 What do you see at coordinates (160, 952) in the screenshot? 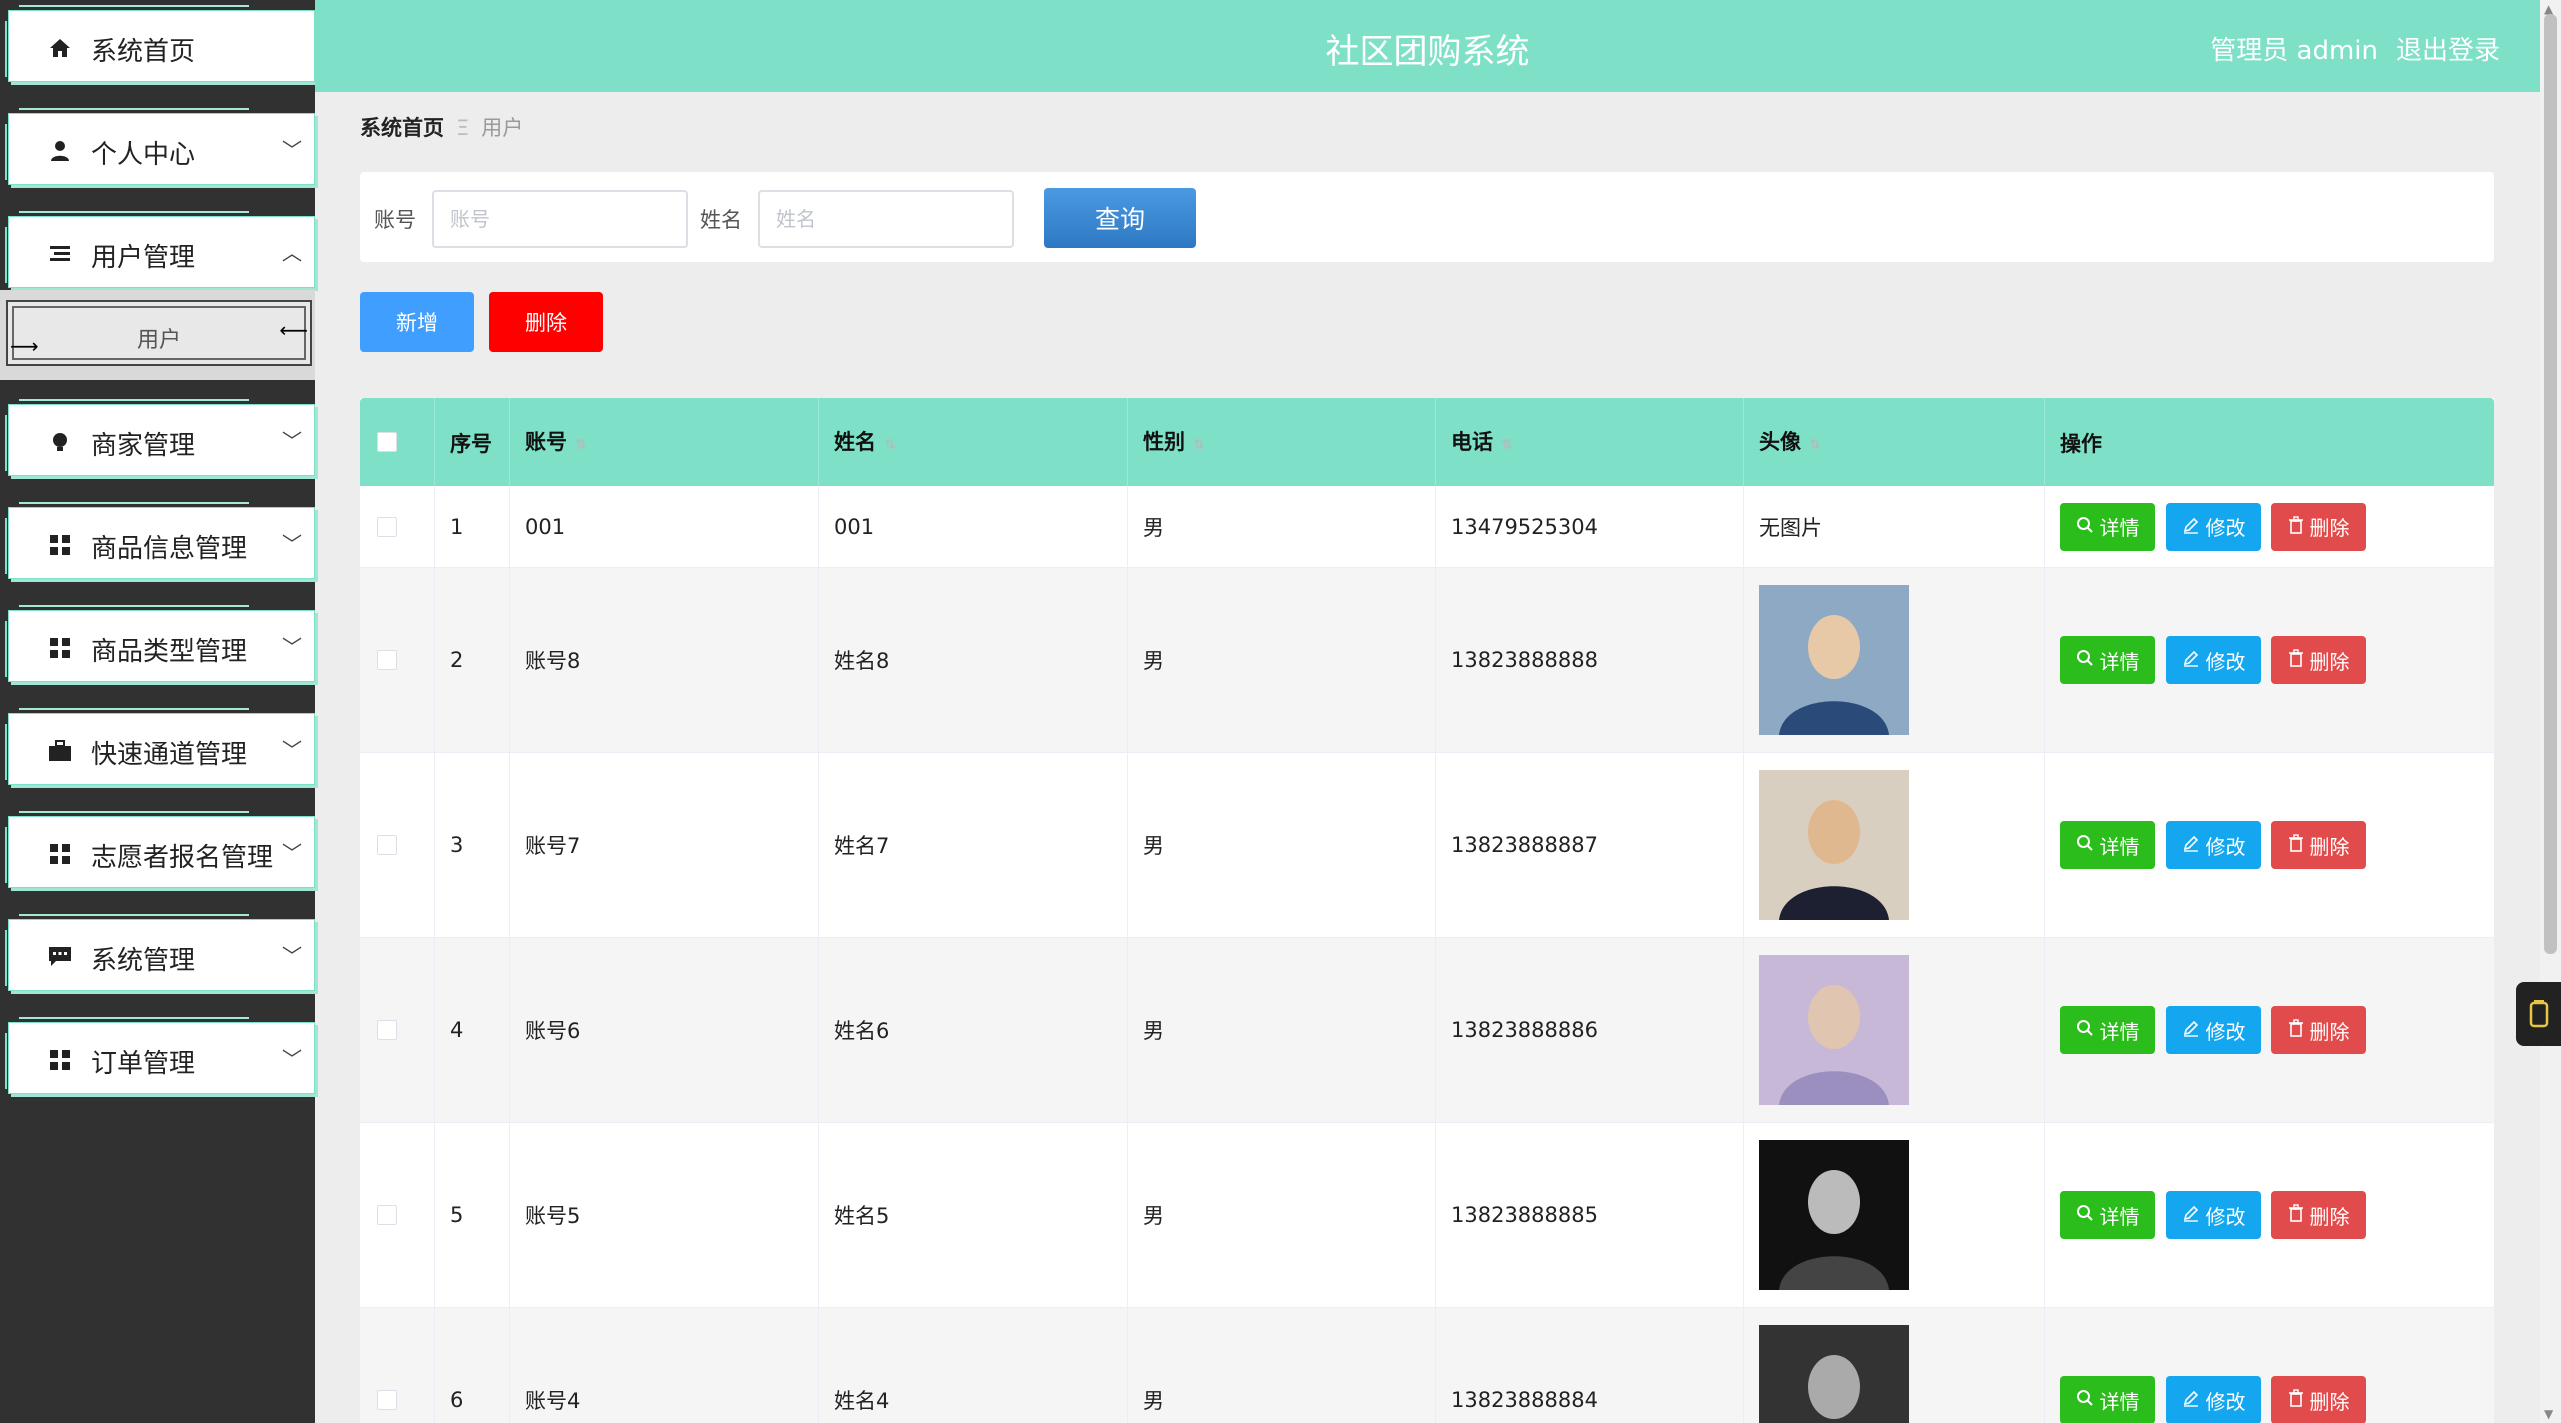
I see `sidebar-item-system: 系统管理 ﹀` at bounding box center [160, 952].